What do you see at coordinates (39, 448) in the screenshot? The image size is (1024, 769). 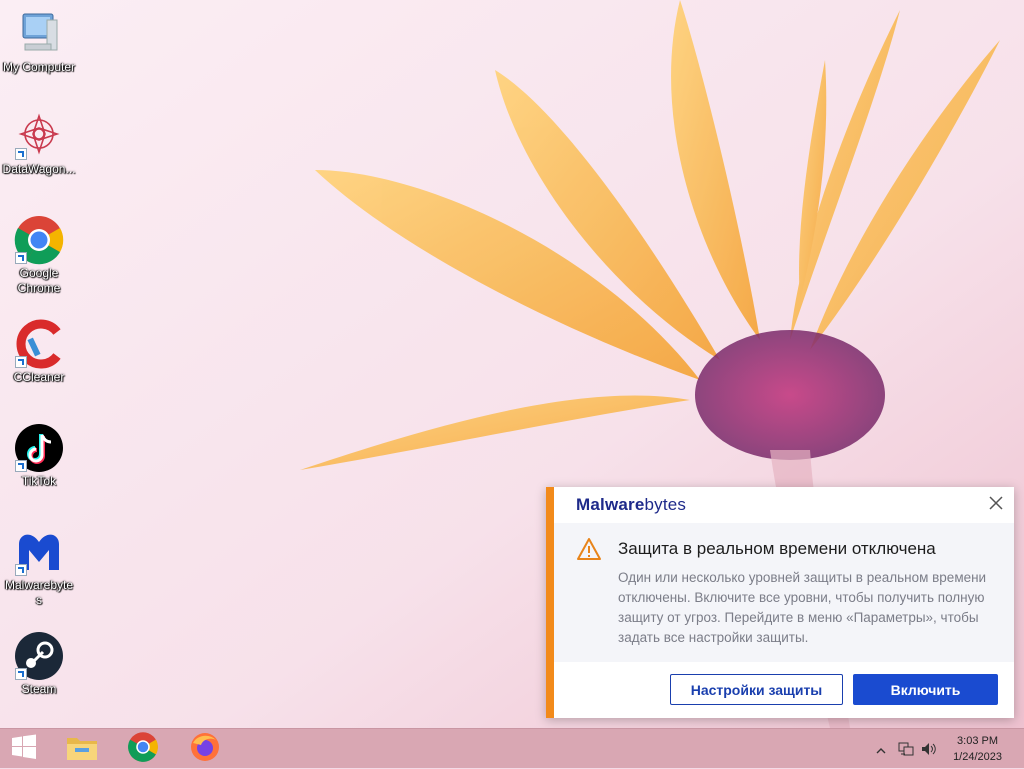 I see `tiktok-icon` at bounding box center [39, 448].